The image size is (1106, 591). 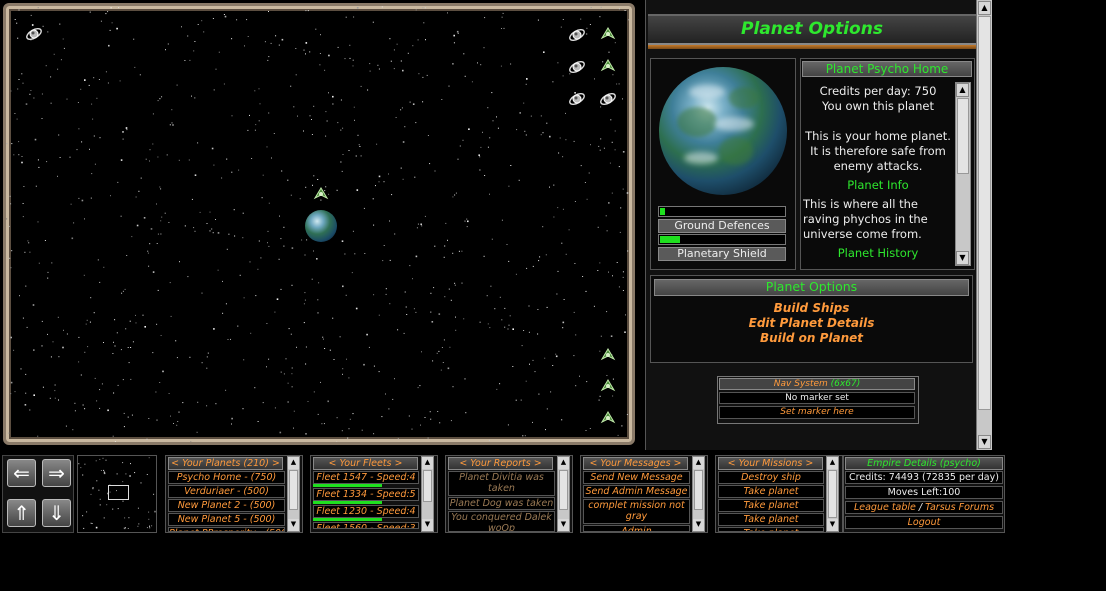 I want to click on planet-name-heading: Planet Psycho Home, so click(x=887, y=69).